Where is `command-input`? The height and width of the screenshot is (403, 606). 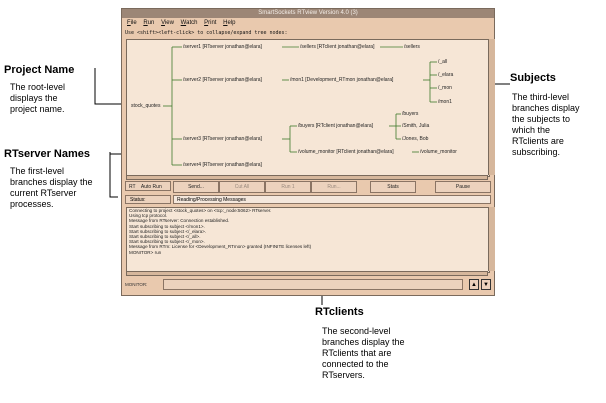
command-input is located at coordinates (313, 284).